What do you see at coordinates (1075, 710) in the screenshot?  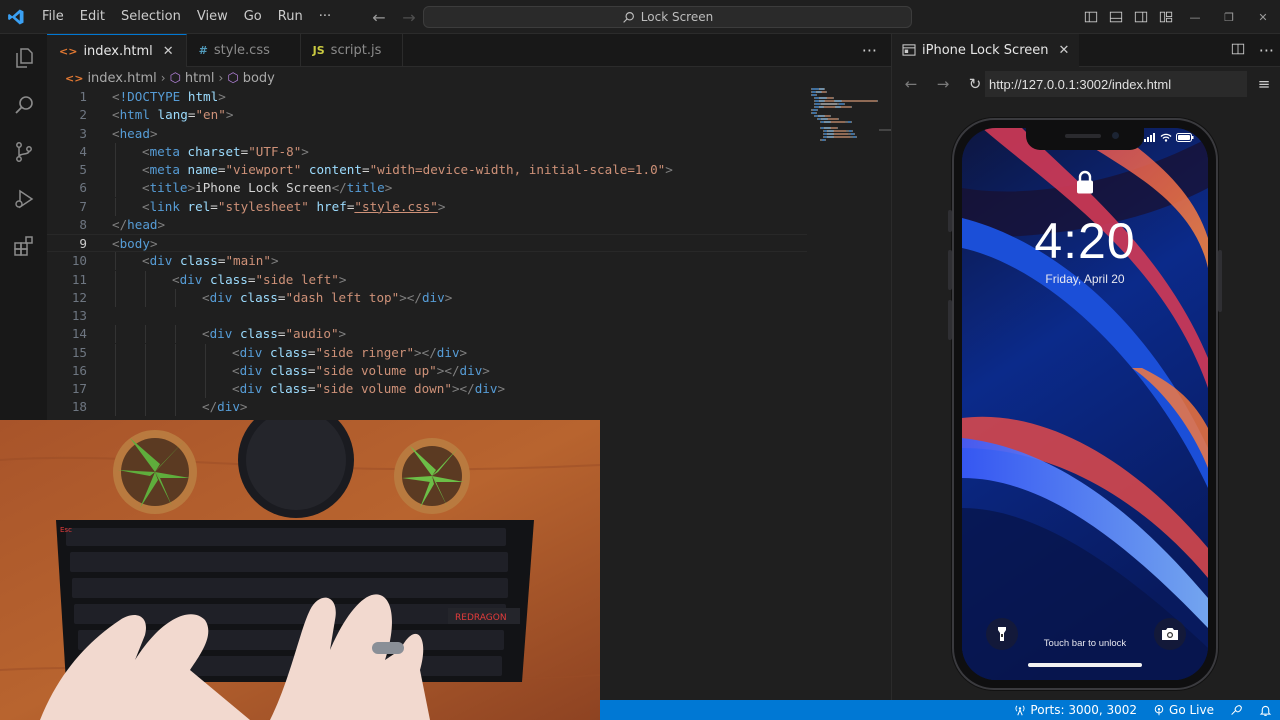 I see `ports-status: Ports: 3000, 3002` at bounding box center [1075, 710].